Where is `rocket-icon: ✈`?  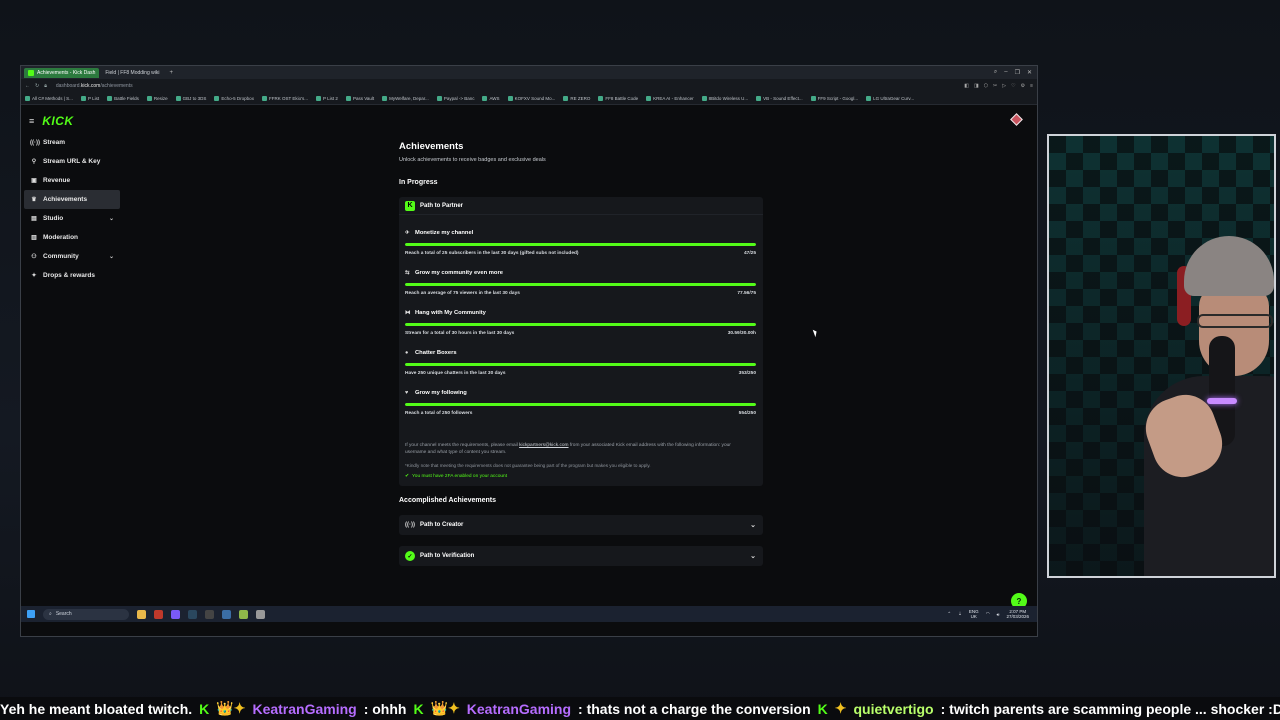
rocket-icon: ✈ is located at coordinates (407, 233).